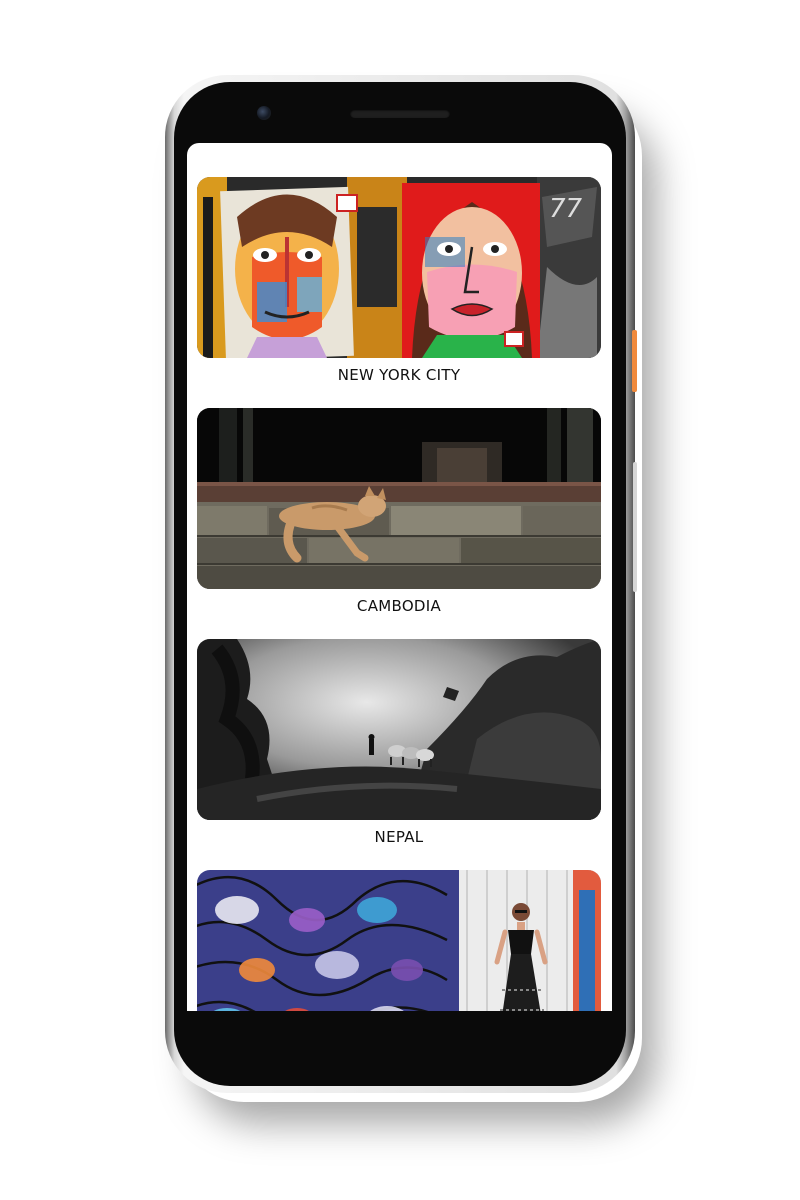 The width and height of the screenshot is (800, 1200). What do you see at coordinates (566, 209) in the screenshot?
I see `svg-text: 77` at bounding box center [566, 209].